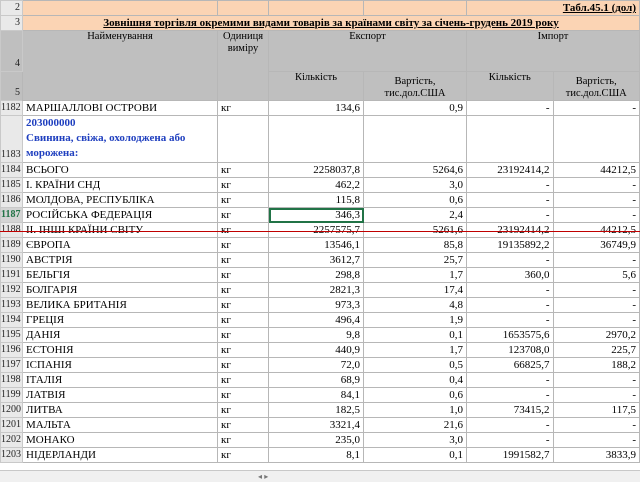  Describe the element at coordinates (11, 320) in the screenshot. I see `row-number: 1194` at that location.